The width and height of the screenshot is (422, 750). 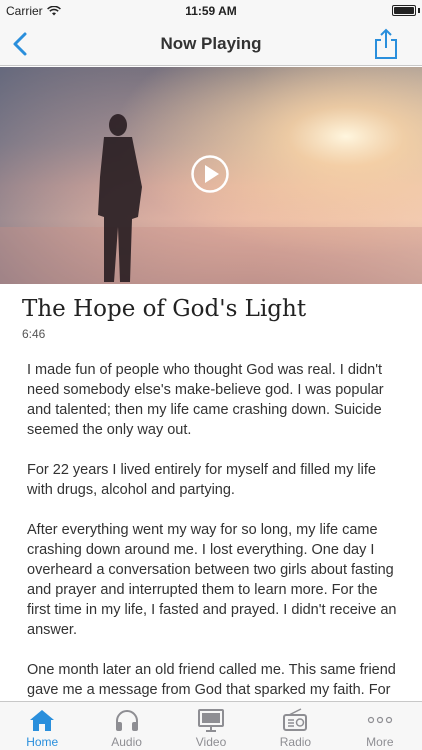 I want to click on tab-home: Home, so click(x=42, y=726).